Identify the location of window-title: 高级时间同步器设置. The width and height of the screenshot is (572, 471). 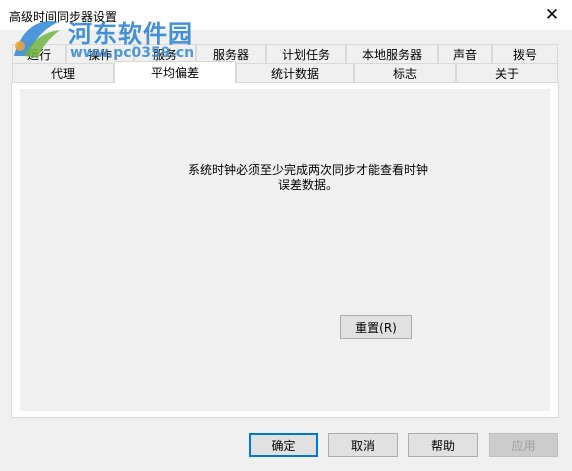
(63, 17).